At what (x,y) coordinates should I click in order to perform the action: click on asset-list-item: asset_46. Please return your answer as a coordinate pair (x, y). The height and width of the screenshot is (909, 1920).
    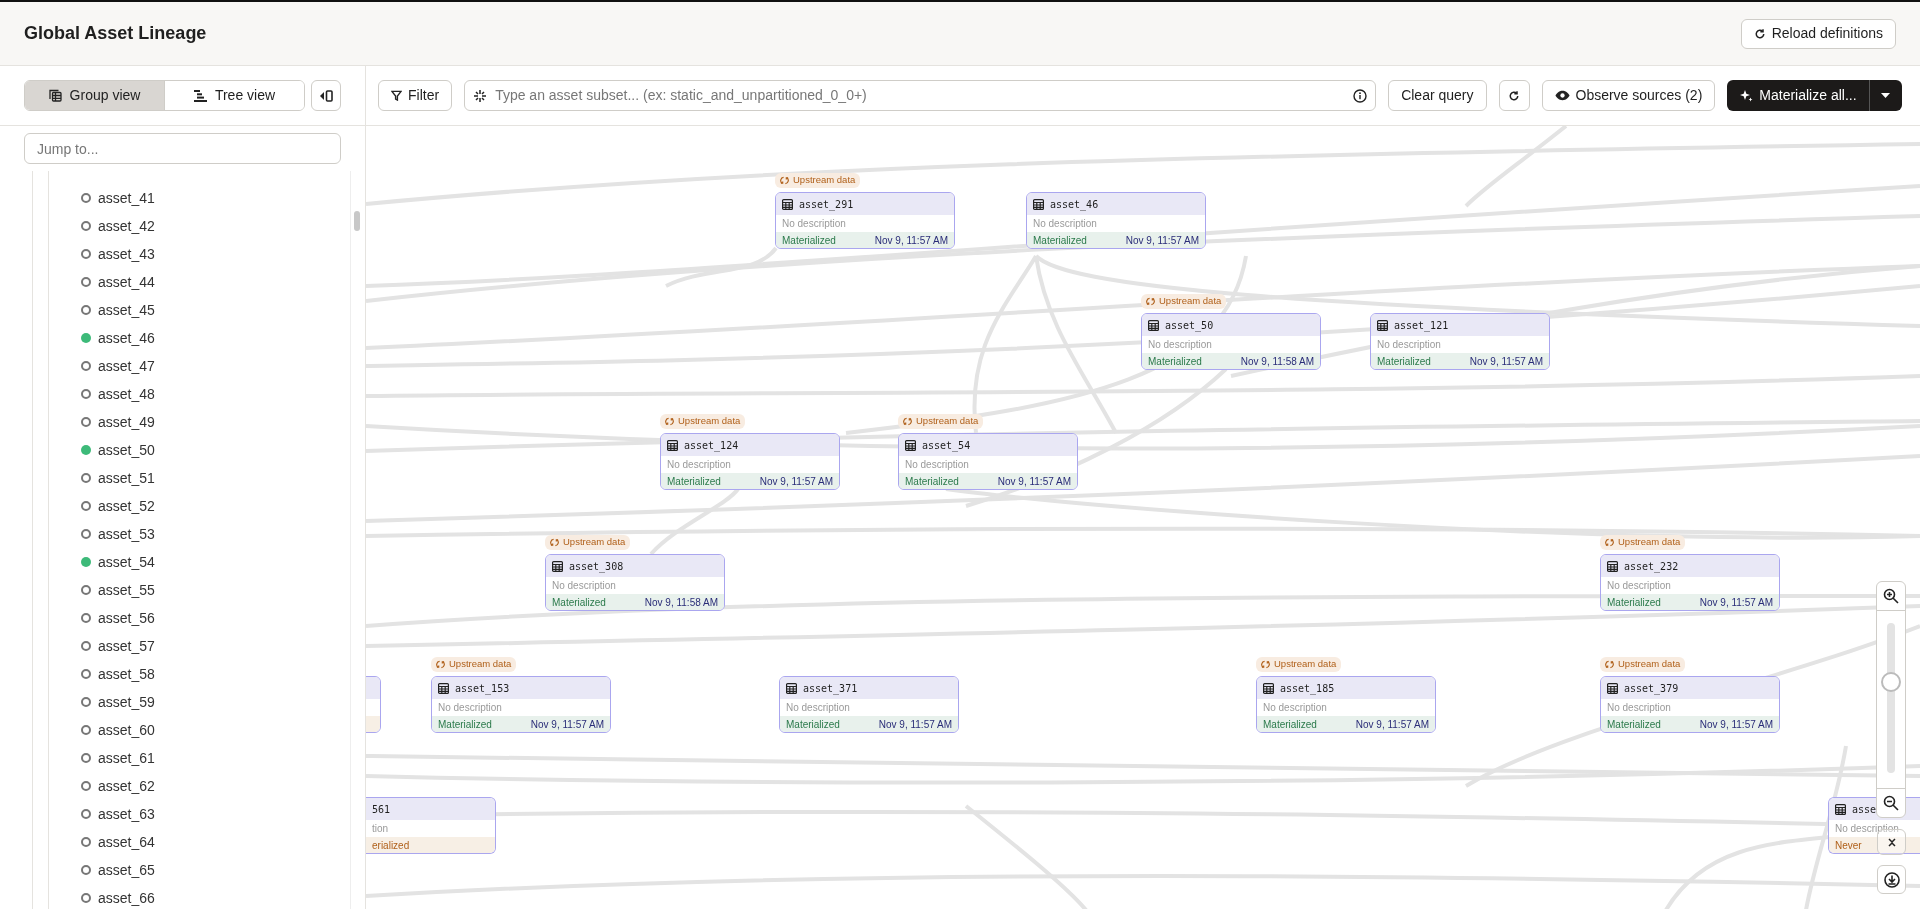
    Looking at the image, I should click on (140, 338).